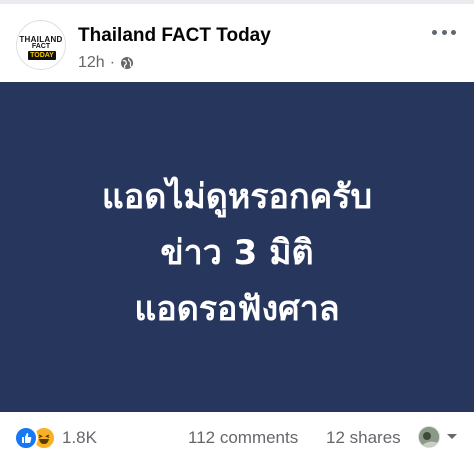 The image size is (474, 472). I want to click on reaction-count: 1.8K, so click(79, 437).